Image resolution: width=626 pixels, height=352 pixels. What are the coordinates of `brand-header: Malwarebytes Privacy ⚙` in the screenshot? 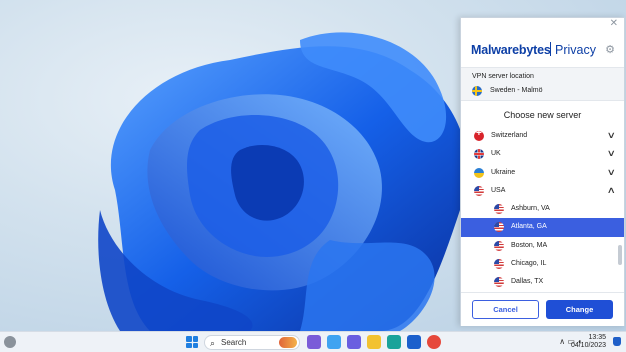 It's located at (542, 49).